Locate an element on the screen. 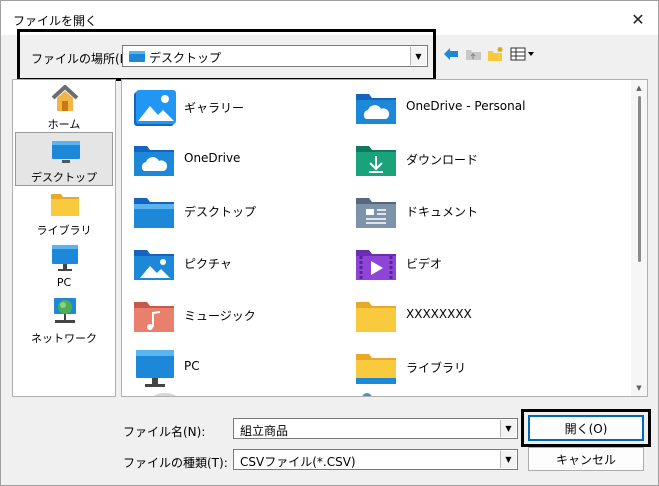  list-item-gallery: ギャラリー is located at coordinates (233, 108).